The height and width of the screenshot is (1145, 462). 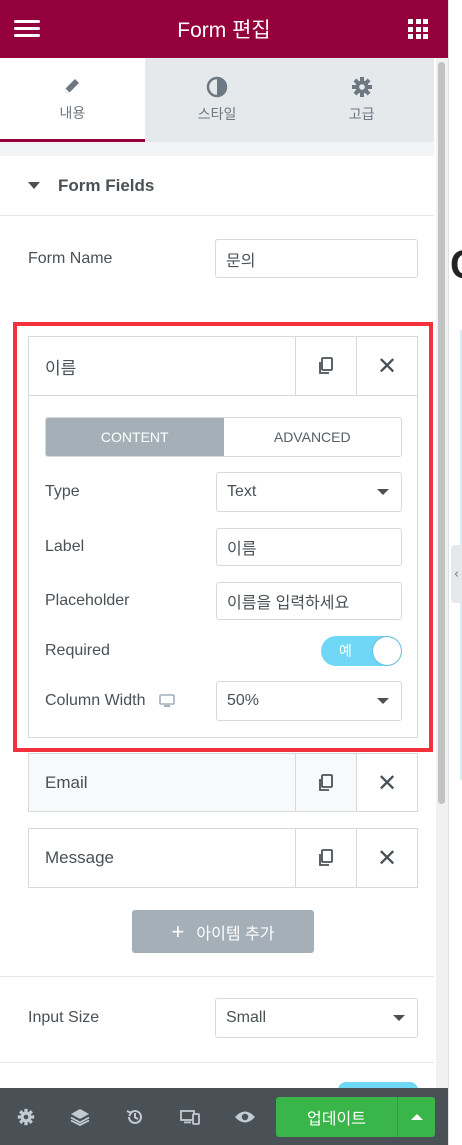 I want to click on repeater-item-title: Message, so click(x=79, y=857).